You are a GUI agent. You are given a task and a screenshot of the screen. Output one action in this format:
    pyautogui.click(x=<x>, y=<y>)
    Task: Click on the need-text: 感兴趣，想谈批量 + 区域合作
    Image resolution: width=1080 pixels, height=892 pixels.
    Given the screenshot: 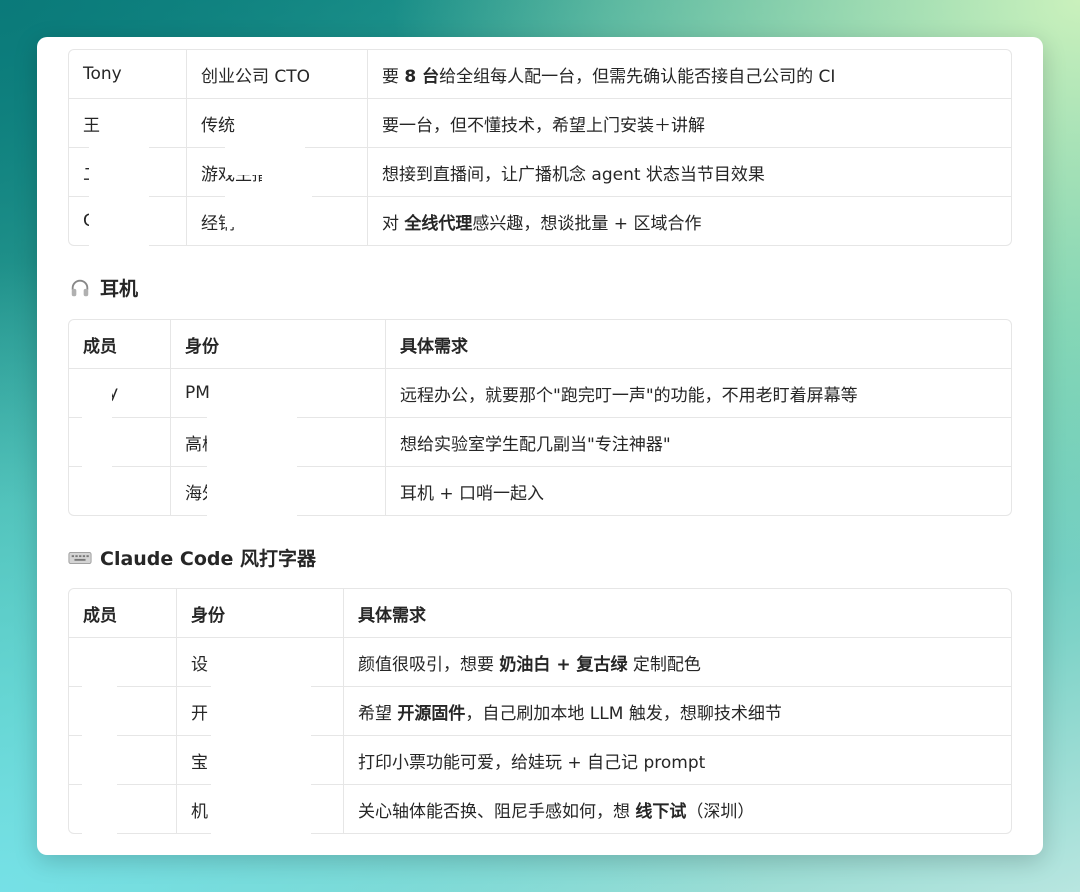 What is the action you would take?
    pyautogui.click(x=587, y=223)
    